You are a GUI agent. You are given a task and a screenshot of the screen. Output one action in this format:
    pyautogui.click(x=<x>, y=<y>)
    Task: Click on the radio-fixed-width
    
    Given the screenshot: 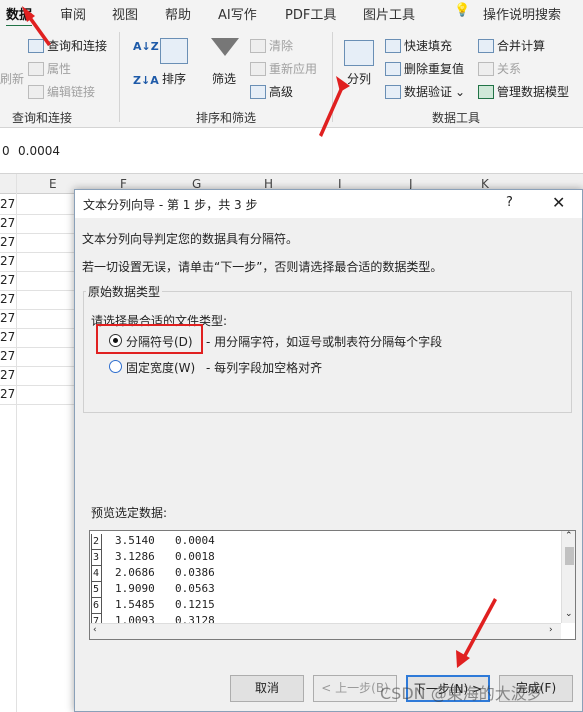 What is the action you would take?
    pyautogui.click(x=115, y=366)
    